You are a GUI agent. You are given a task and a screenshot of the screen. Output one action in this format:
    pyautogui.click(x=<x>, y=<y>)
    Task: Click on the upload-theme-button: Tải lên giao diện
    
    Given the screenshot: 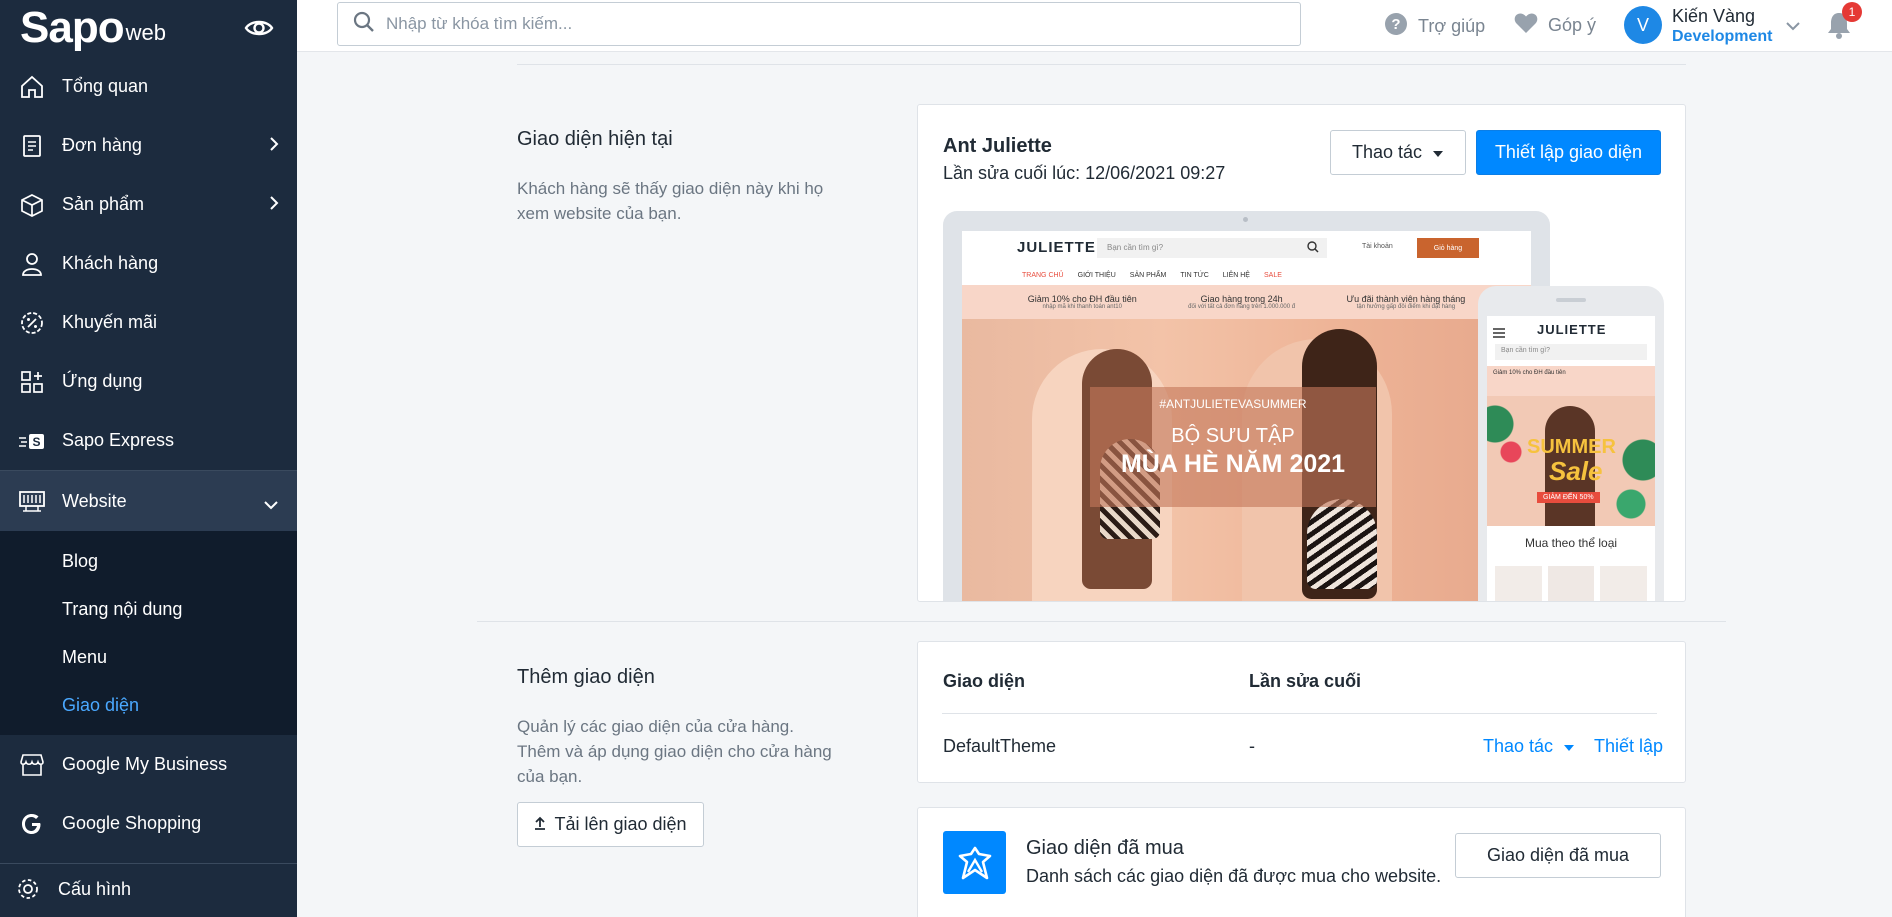 What is the action you would take?
    pyautogui.click(x=610, y=824)
    